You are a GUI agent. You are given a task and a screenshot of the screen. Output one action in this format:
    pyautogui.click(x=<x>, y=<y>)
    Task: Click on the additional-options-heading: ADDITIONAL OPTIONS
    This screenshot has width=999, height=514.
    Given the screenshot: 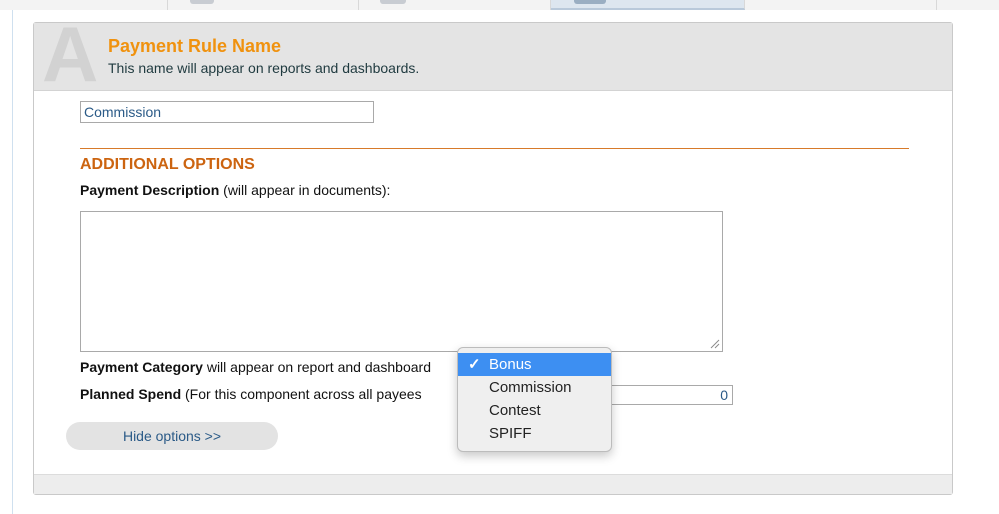 What is the action you would take?
    pyautogui.click(x=167, y=164)
    